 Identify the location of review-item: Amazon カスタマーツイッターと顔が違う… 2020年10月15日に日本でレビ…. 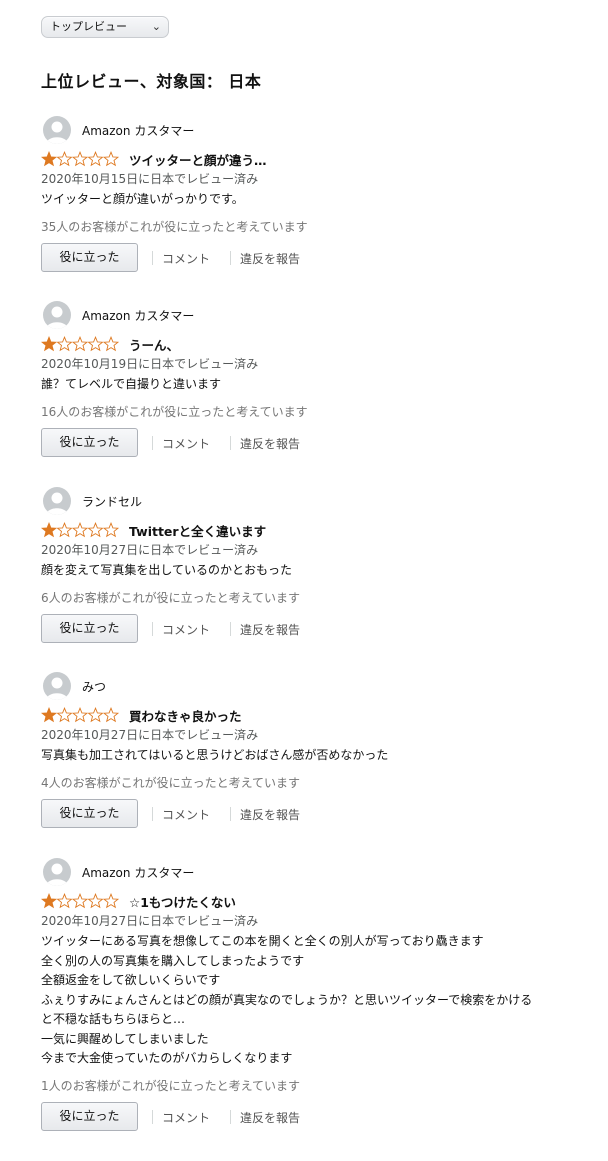
(321, 206).